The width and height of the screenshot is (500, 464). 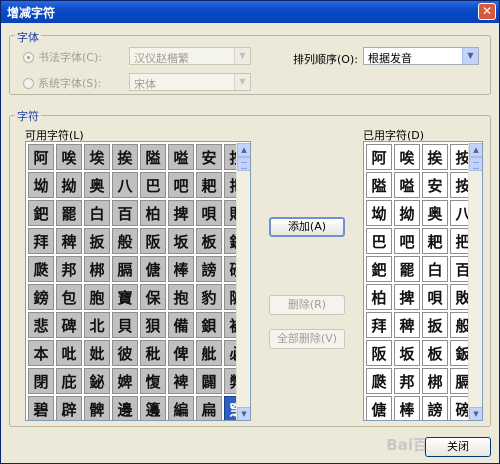 I want to click on scroll-up-icon: ▲, so click(x=475, y=150).